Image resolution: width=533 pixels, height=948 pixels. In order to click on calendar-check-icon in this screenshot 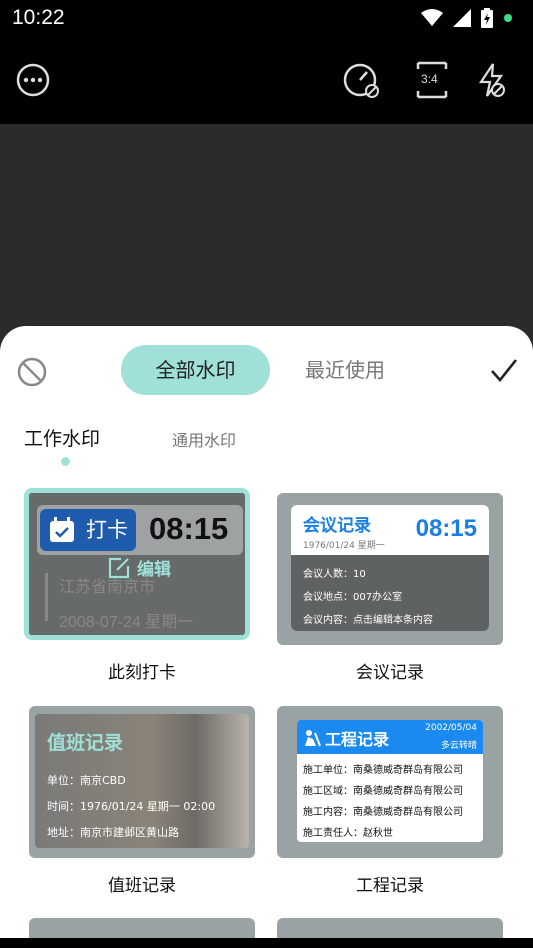, I will do `click(62, 529)`.